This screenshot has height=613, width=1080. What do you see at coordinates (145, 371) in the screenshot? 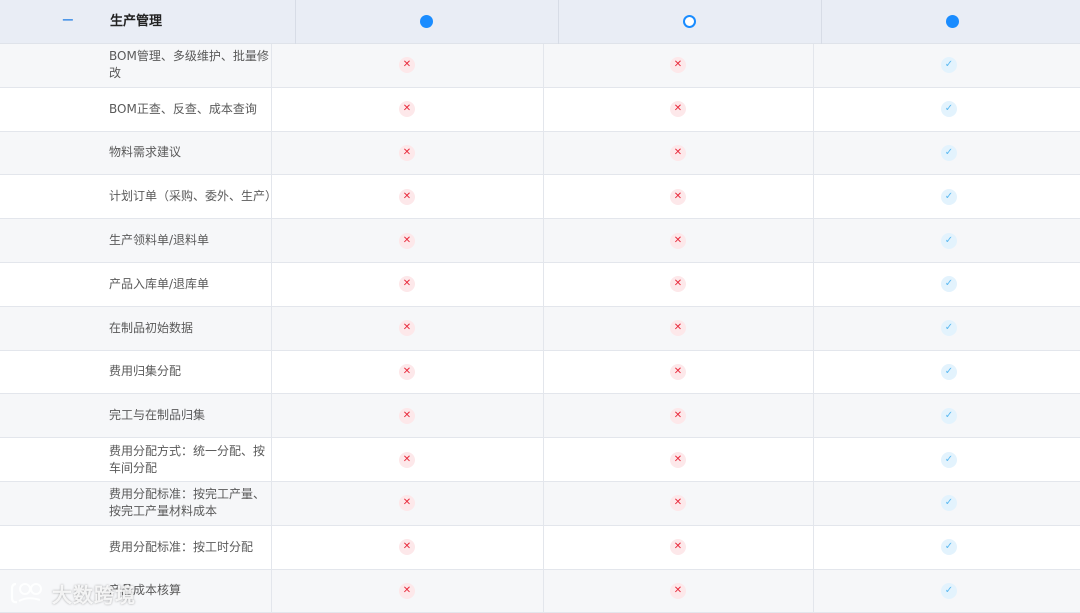
I see `feature-label: 费用归集分配` at bounding box center [145, 371].